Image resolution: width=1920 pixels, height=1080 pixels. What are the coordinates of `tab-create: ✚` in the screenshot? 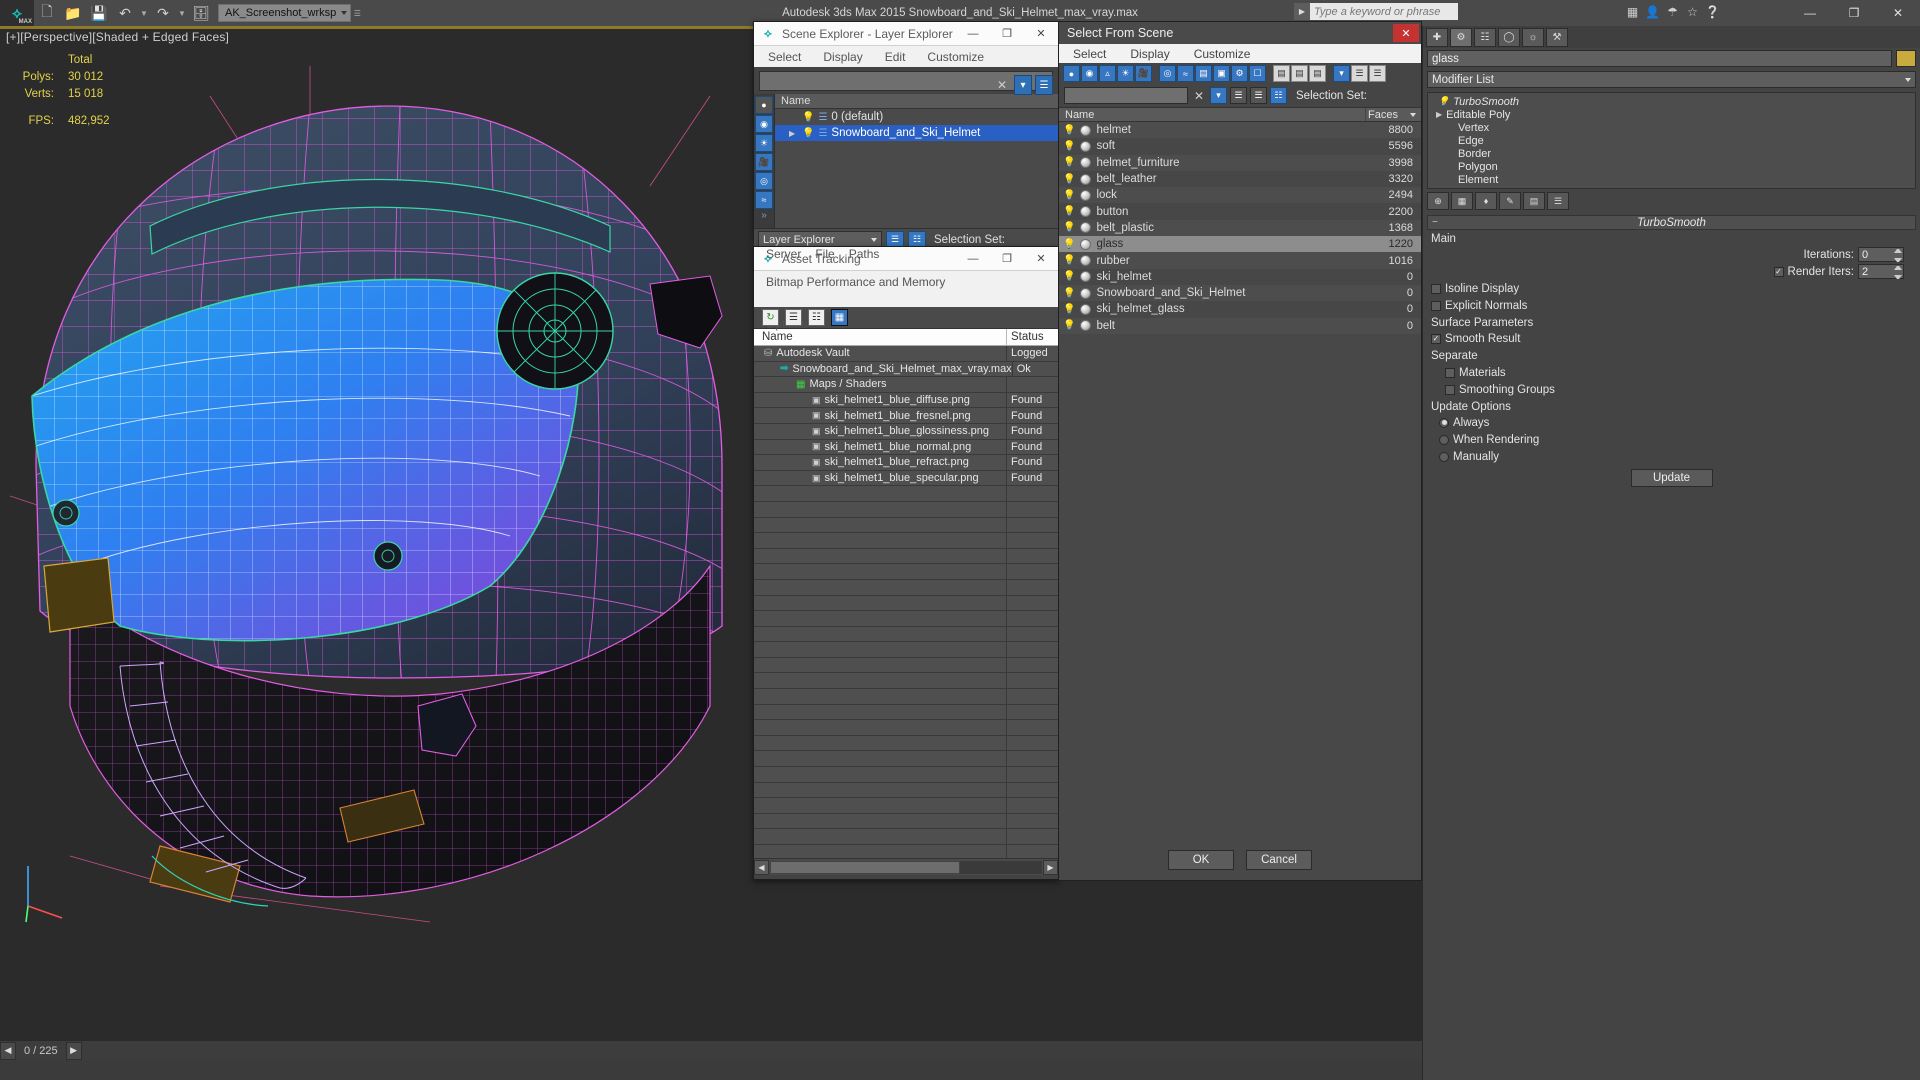 It's located at (1437, 37).